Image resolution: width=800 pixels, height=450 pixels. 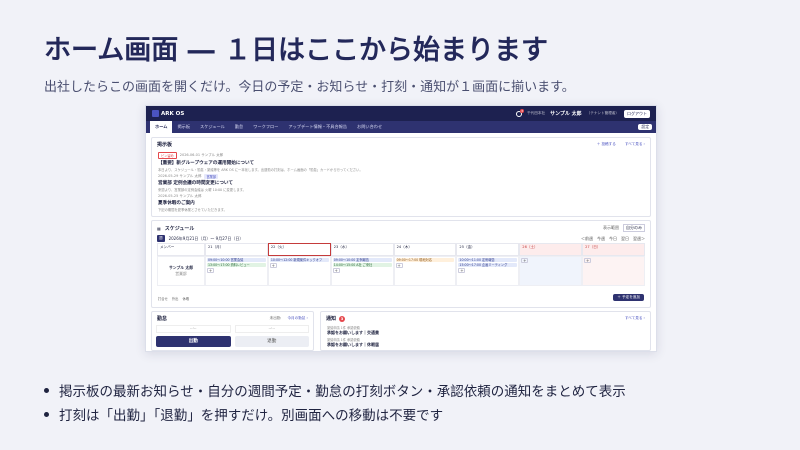 I want to click on next-week-button: 翌週＞, so click(x=639, y=239).